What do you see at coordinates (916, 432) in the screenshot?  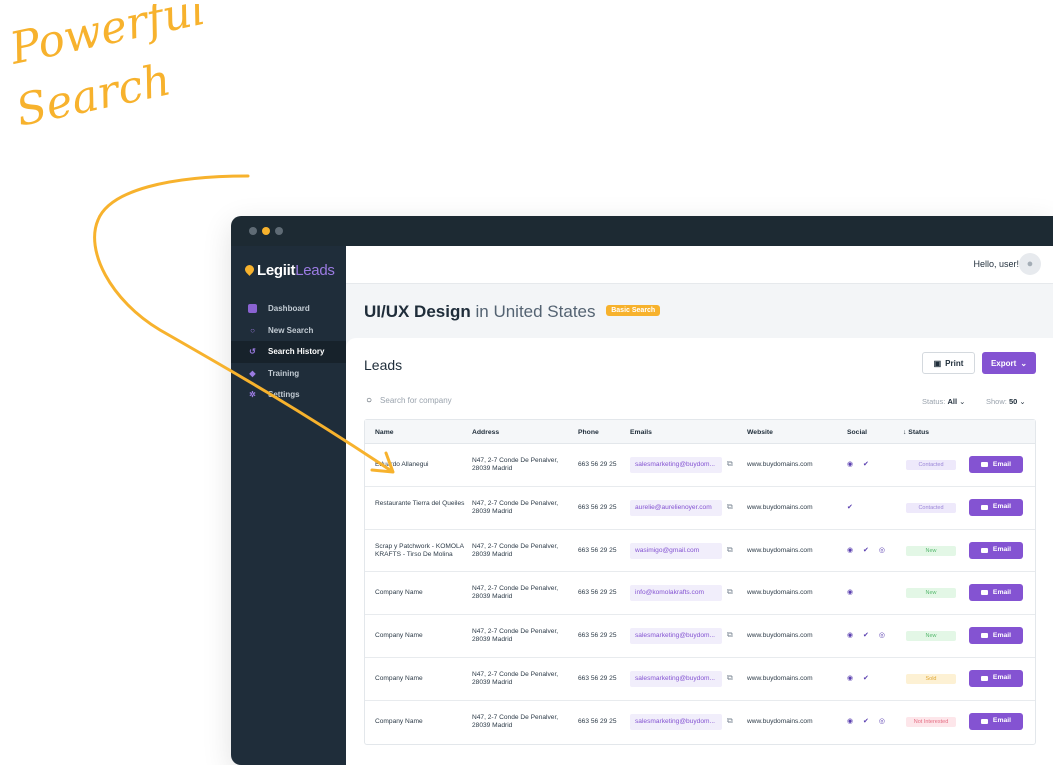 I see `column-header-status: ↓ Status` at bounding box center [916, 432].